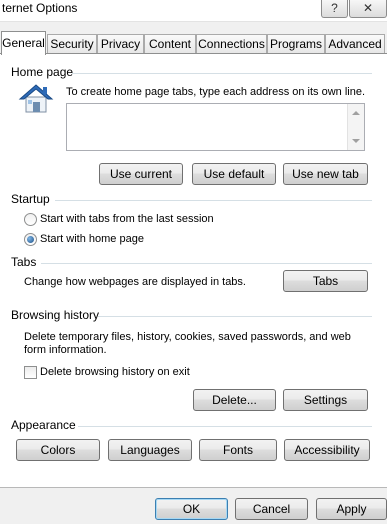  Describe the element at coordinates (355, 43) in the screenshot. I see `tab-advanced: Advanced` at that location.